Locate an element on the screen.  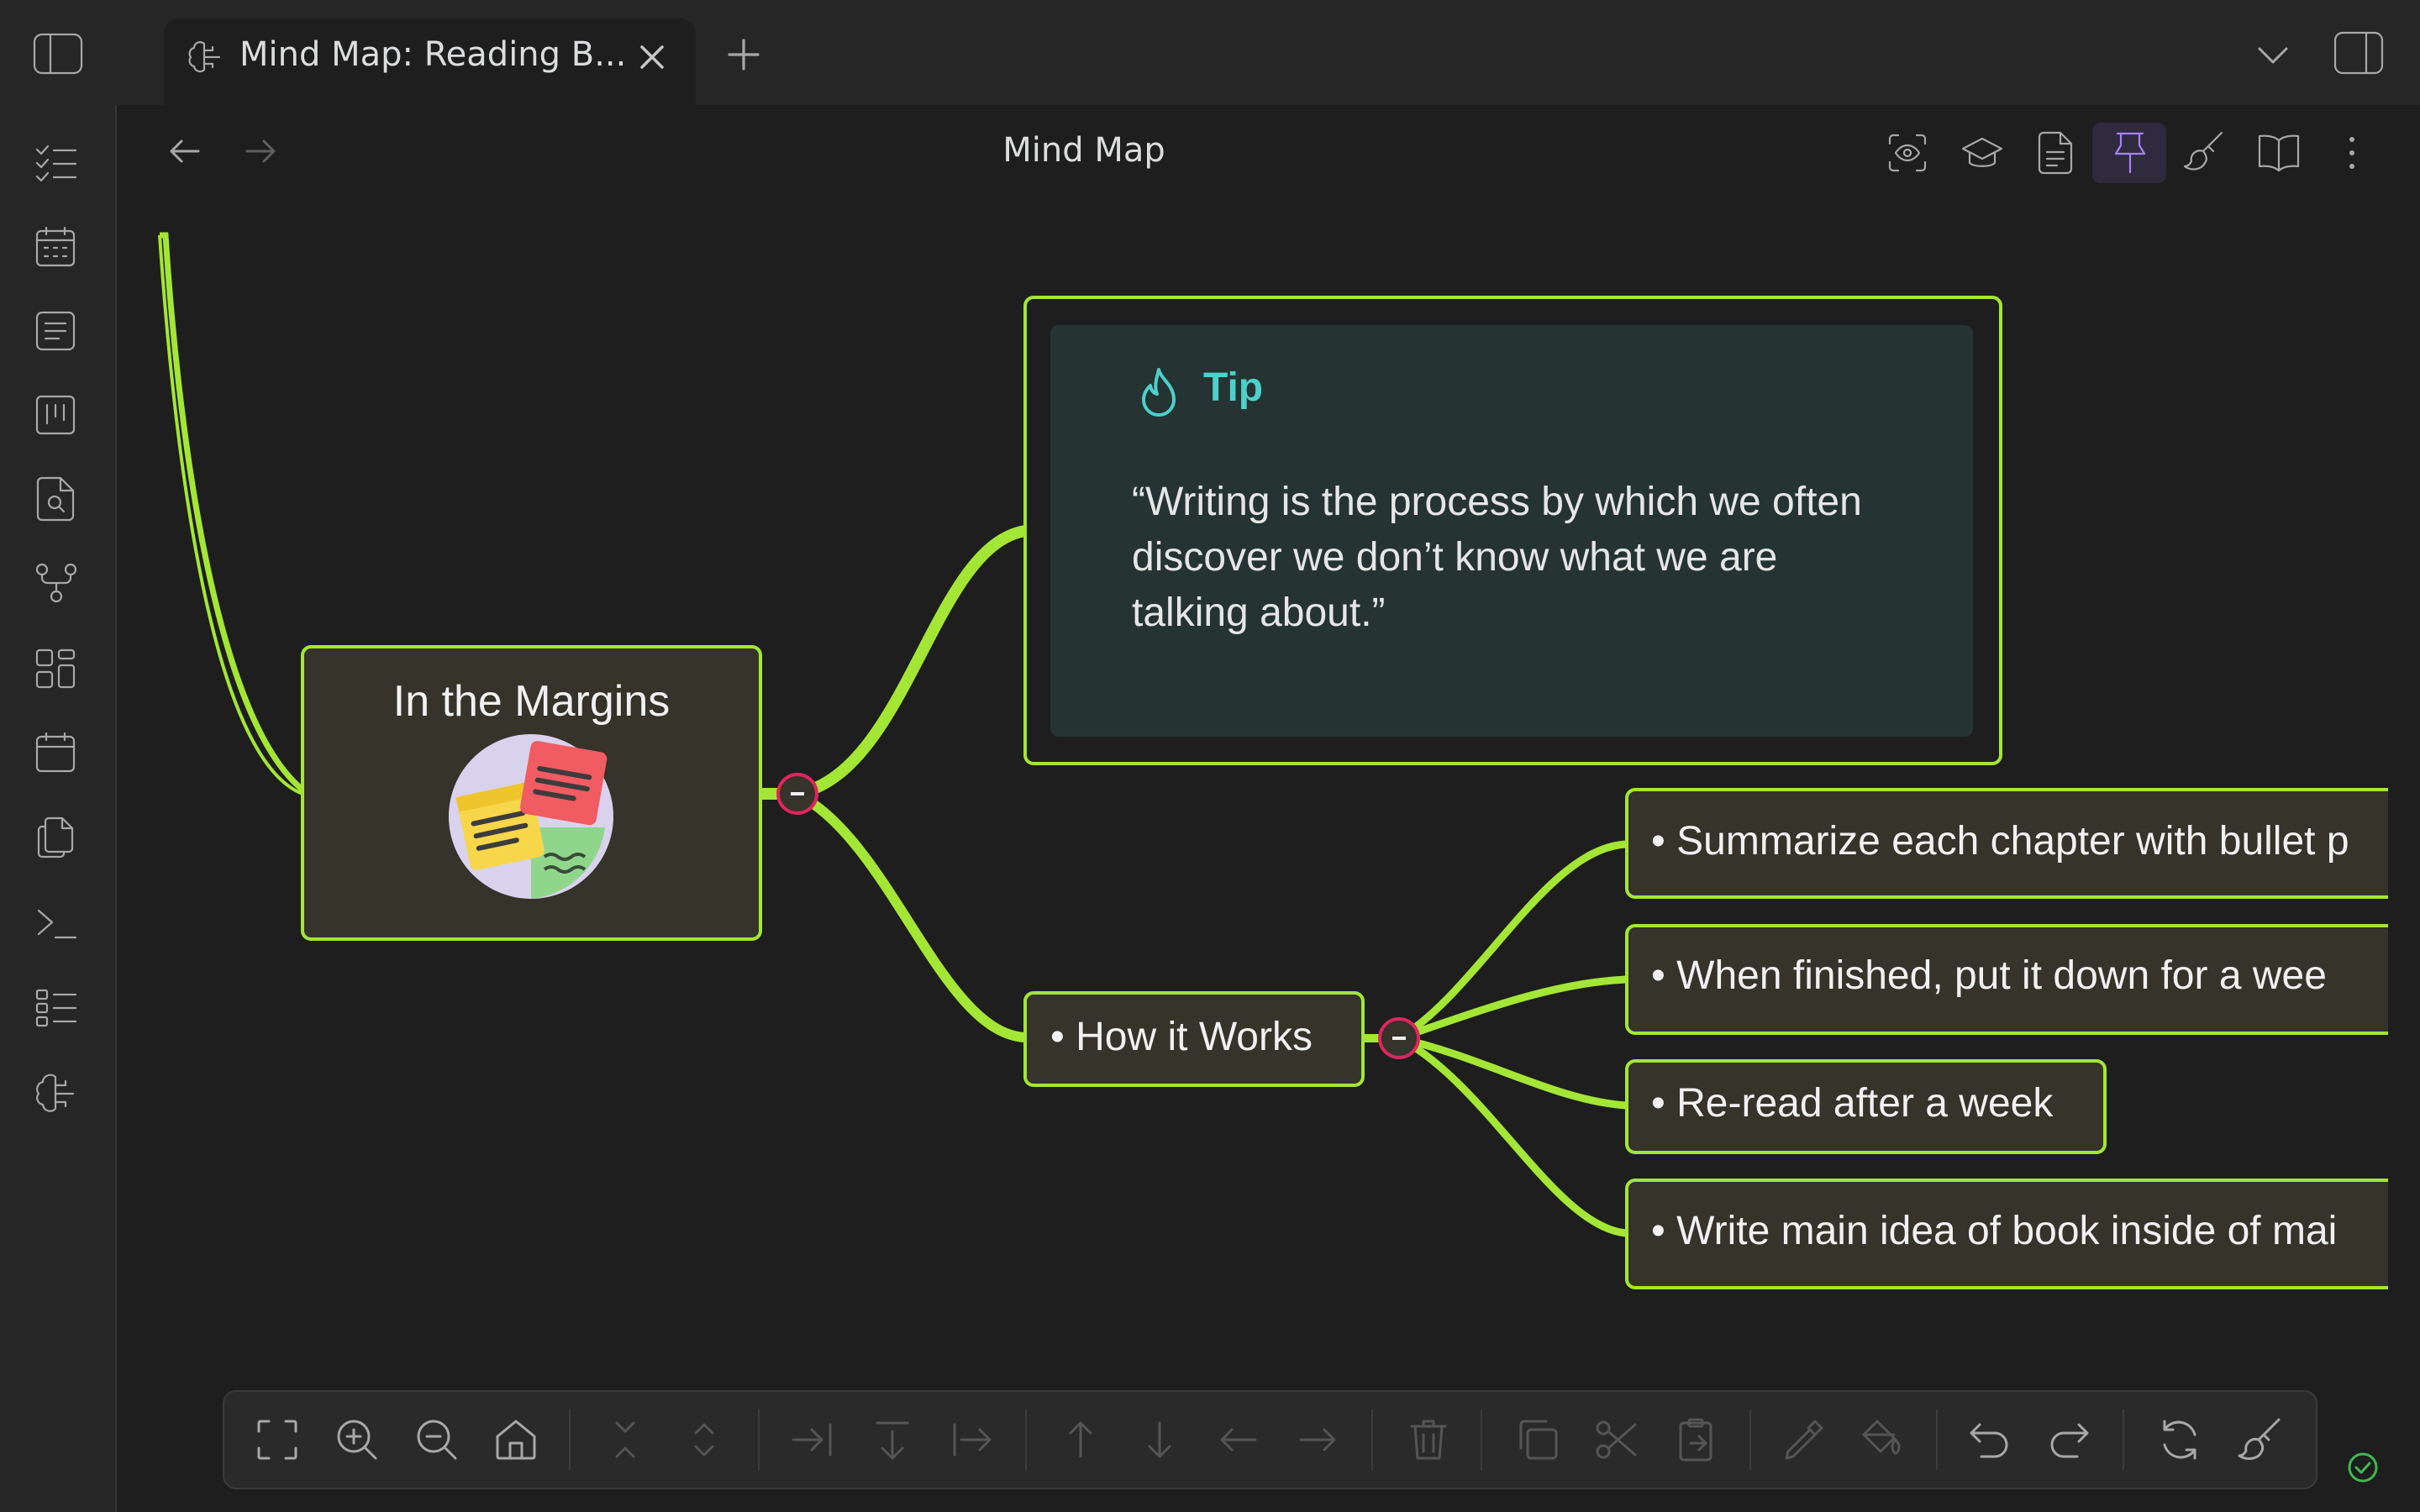
move-up-icon is located at coordinates (1080, 1440).